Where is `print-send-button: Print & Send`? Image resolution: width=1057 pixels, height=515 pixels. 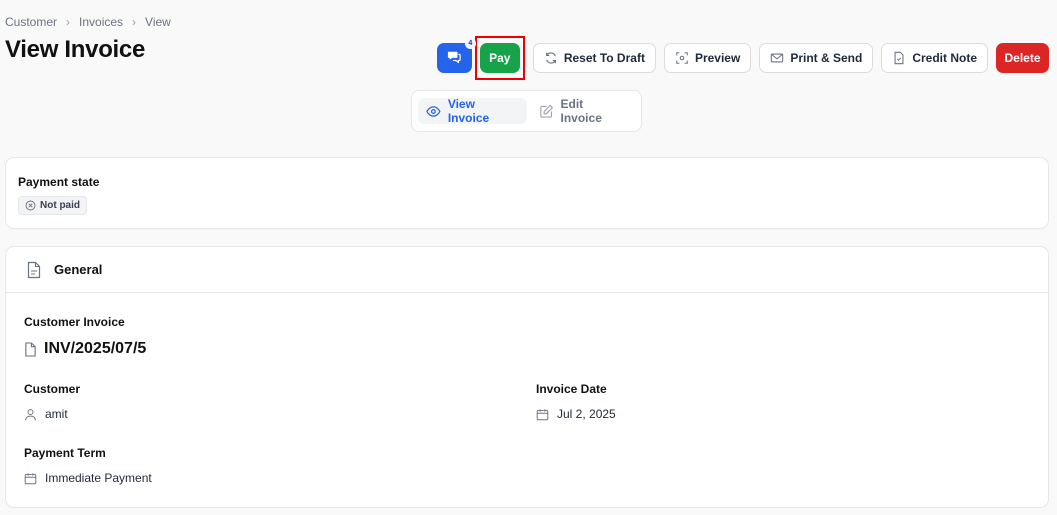 print-send-button: Print & Send is located at coordinates (816, 58).